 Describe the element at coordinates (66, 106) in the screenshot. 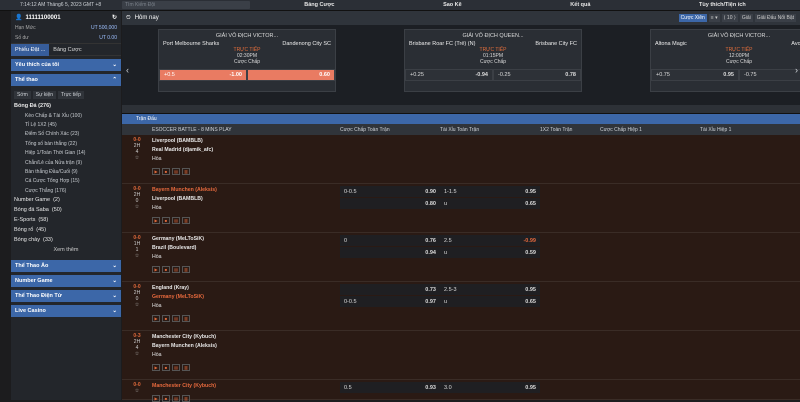

I see `sport-list-item: Bóng Đá (276)` at that location.